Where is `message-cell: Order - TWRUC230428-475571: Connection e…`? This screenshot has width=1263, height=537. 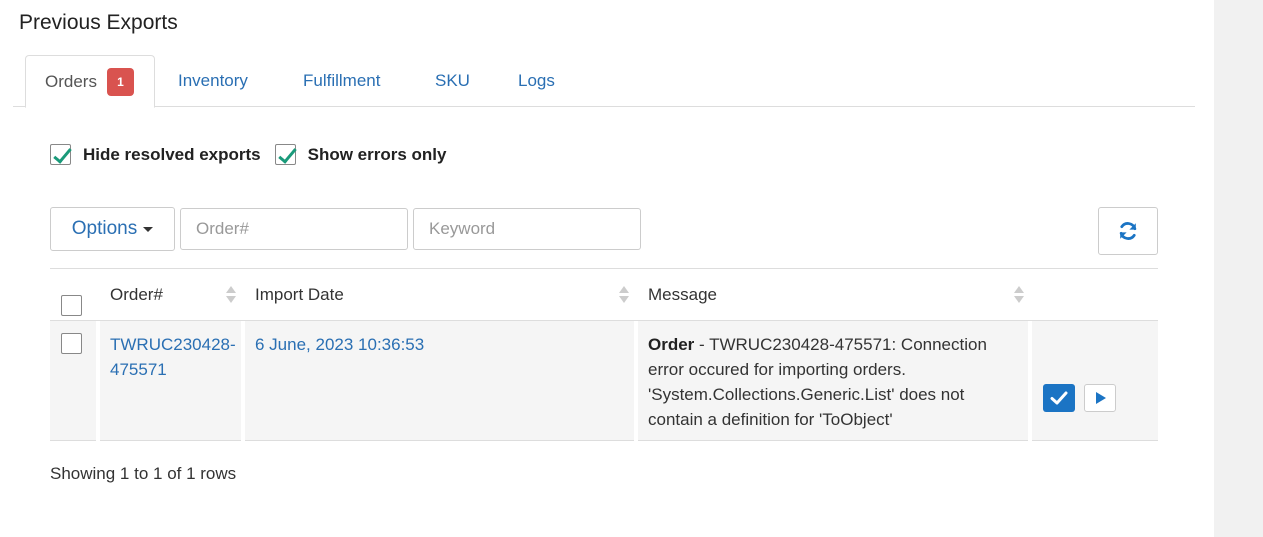 message-cell: Order - TWRUC230428-475571: Connection e… is located at coordinates (828, 382).